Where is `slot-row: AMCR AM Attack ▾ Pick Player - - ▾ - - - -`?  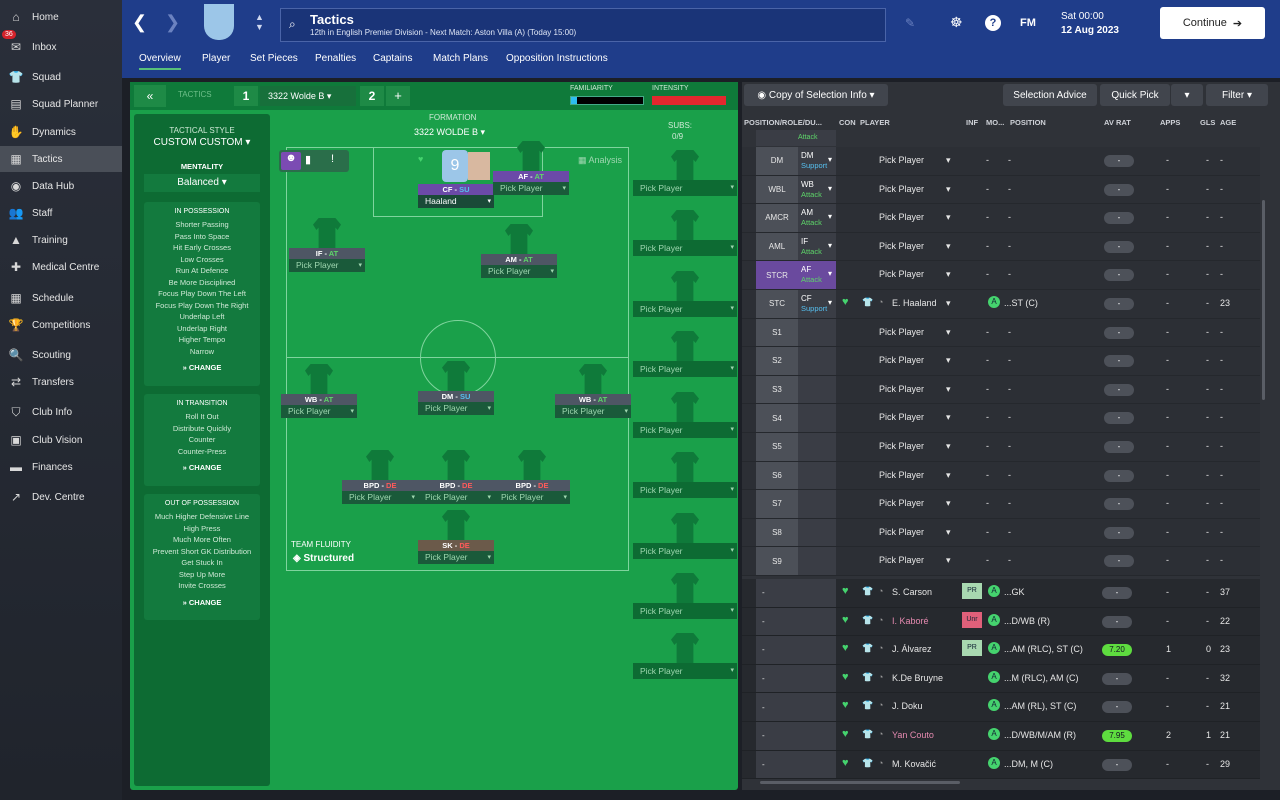
slot-row: AMCR AM Attack ▾ Pick Player - - ▾ - - - - is located at coordinates (1001, 218).